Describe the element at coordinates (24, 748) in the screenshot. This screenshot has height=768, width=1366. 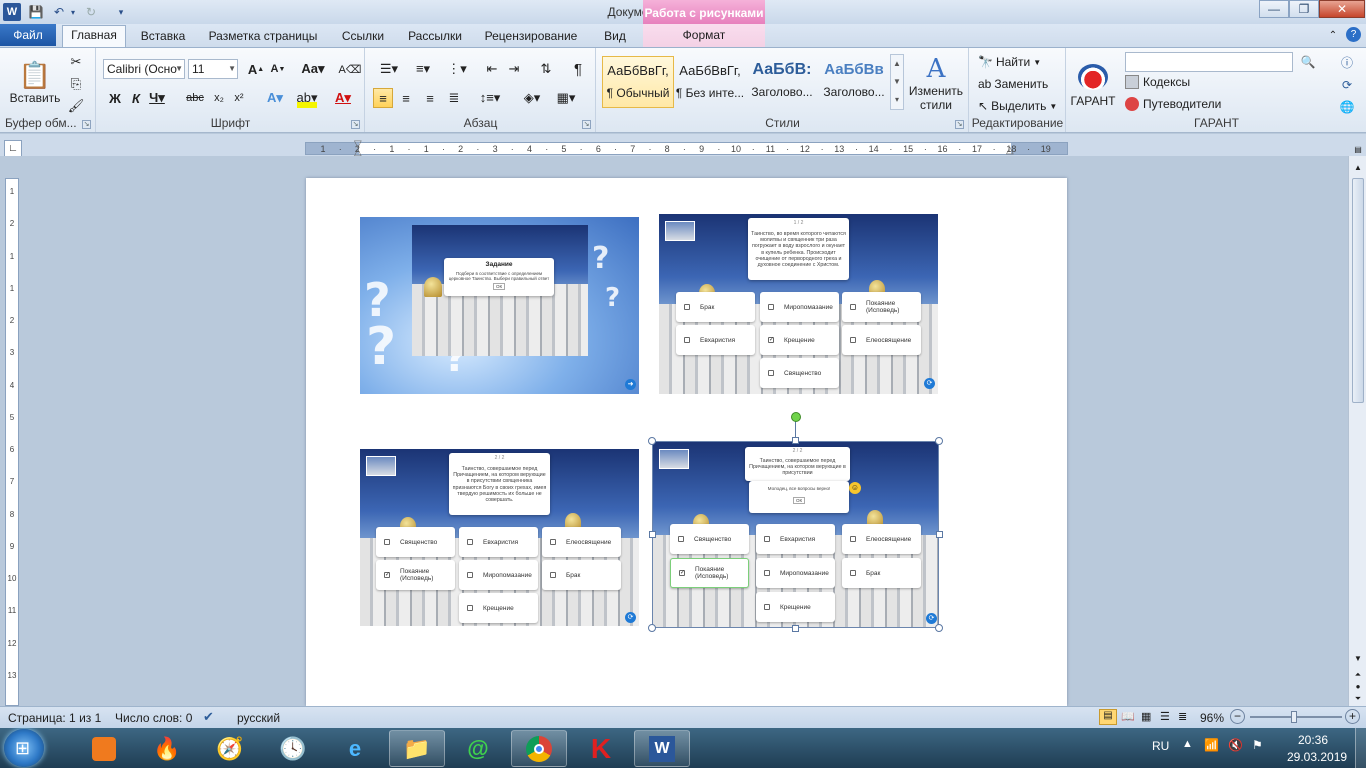
I see `start-button: ⊞` at that location.